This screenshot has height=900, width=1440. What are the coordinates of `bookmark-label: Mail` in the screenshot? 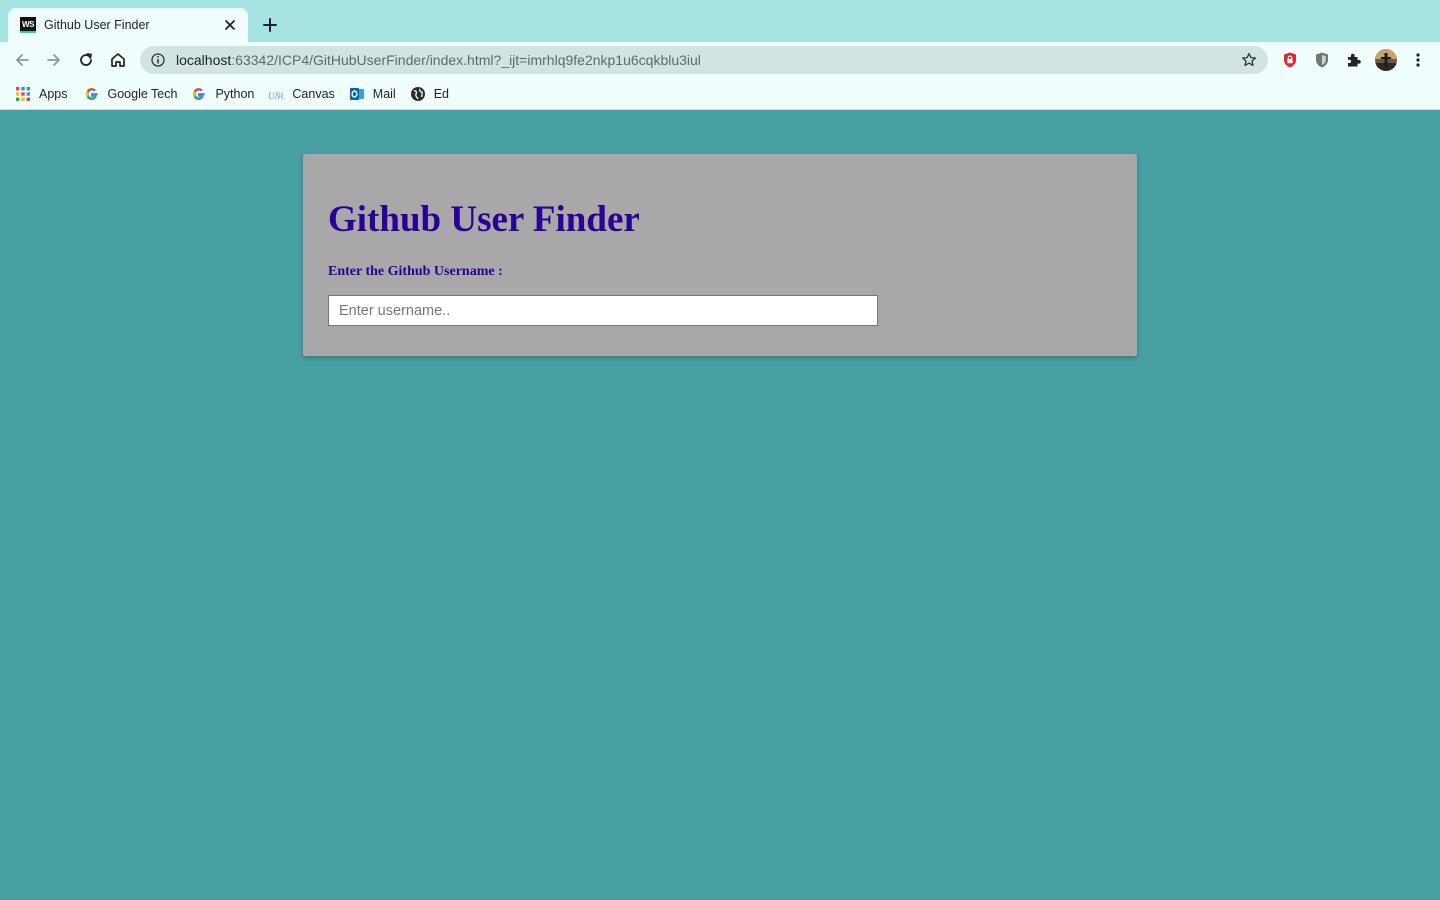 It's located at (384, 93).